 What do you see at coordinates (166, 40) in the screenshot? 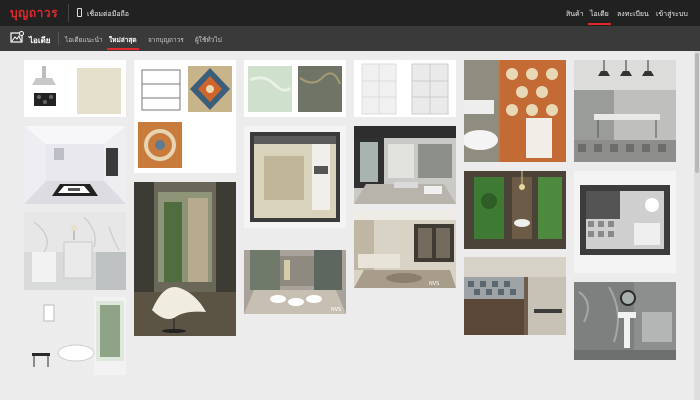
I see `tab-from-boonthavorn: จากบุญถาวร` at bounding box center [166, 40].